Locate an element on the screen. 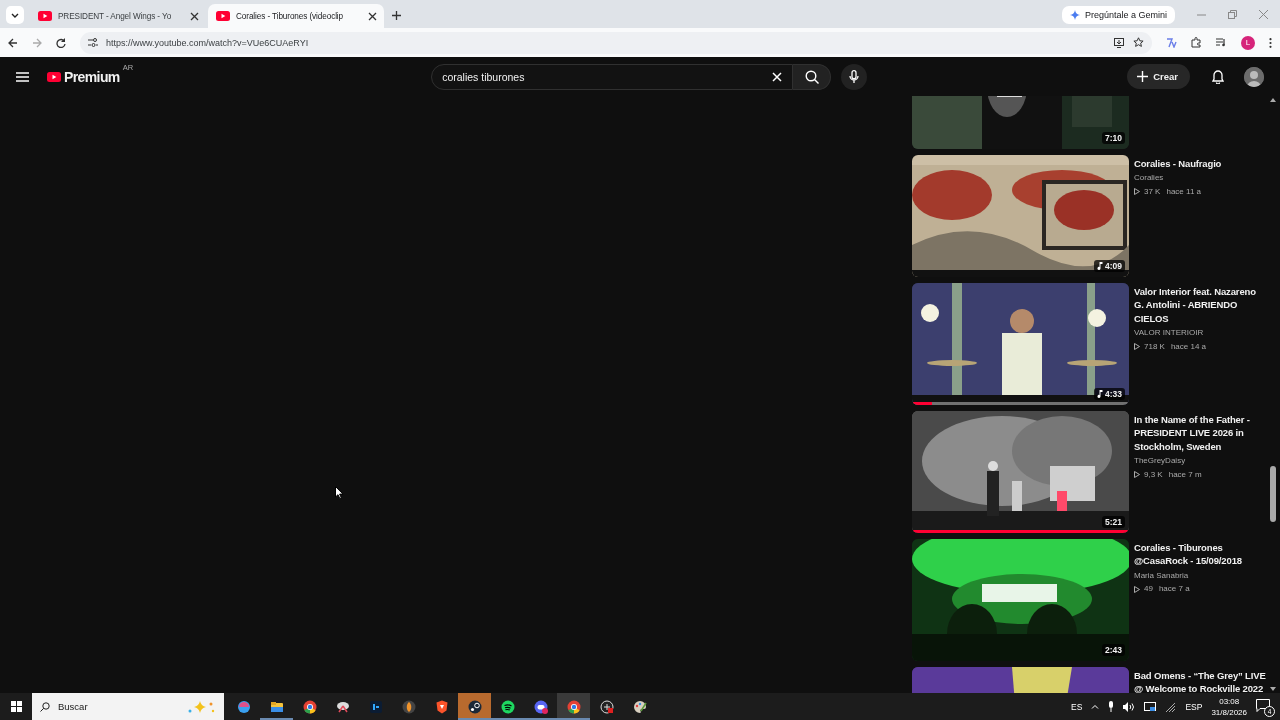 The image size is (1280, 720). create-button: Crear is located at coordinates (1158, 76).